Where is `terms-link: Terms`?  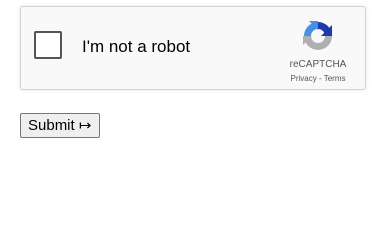 terms-link: Terms is located at coordinates (335, 78).